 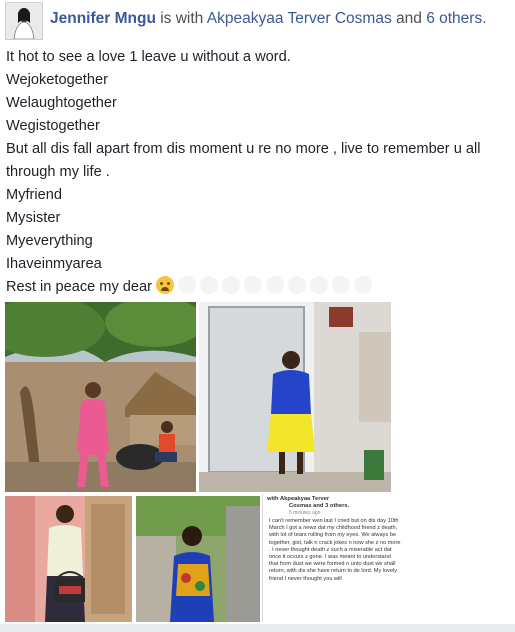 I want to click on and-text: and, so click(x=409, y=18).